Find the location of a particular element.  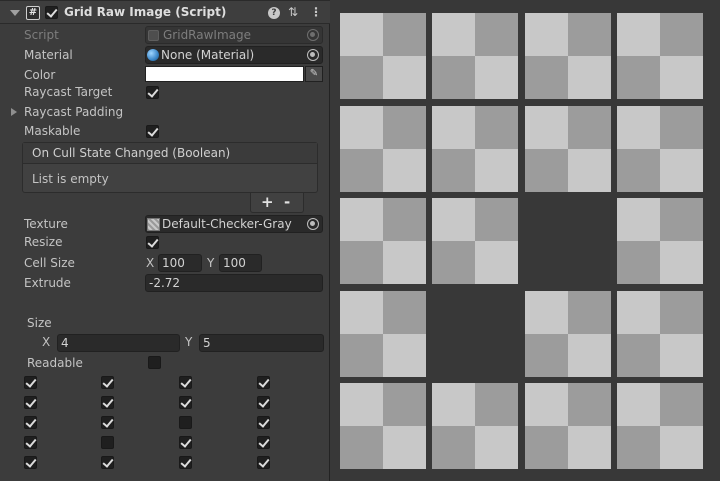

texture-icon is located at coordinates (153, 224).